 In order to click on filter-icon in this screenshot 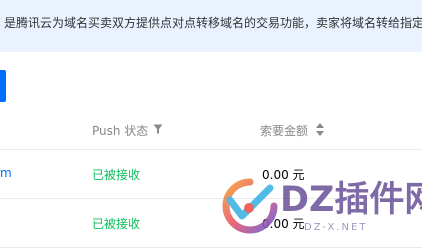, I will do `click(158, 129)`.